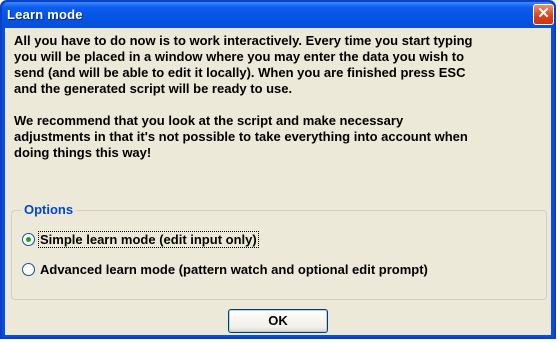  What do you see at coordinates (28, 239) in the screenshot?
I see `simple-learn-mode-radio` at bounding box center [28, 239].